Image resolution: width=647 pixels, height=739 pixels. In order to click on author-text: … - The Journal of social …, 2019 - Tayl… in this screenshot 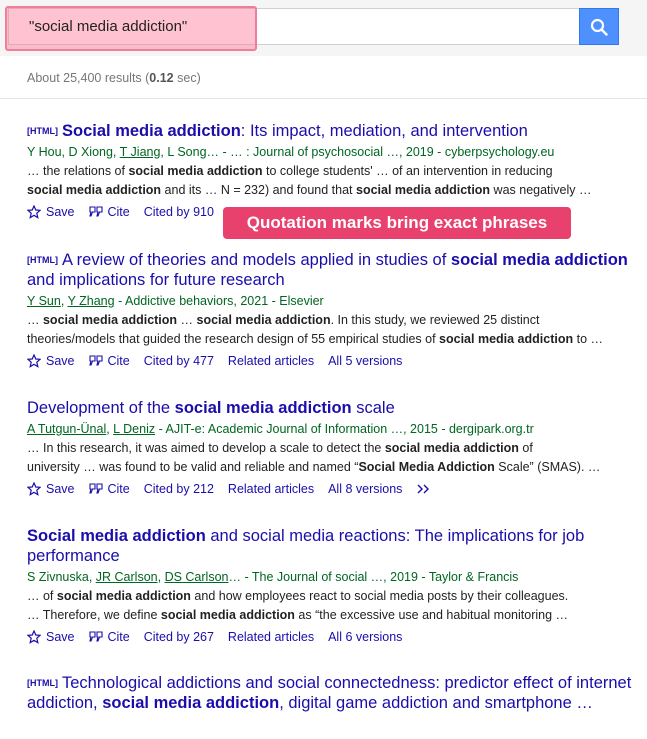, I will do `click(373, 577)`.